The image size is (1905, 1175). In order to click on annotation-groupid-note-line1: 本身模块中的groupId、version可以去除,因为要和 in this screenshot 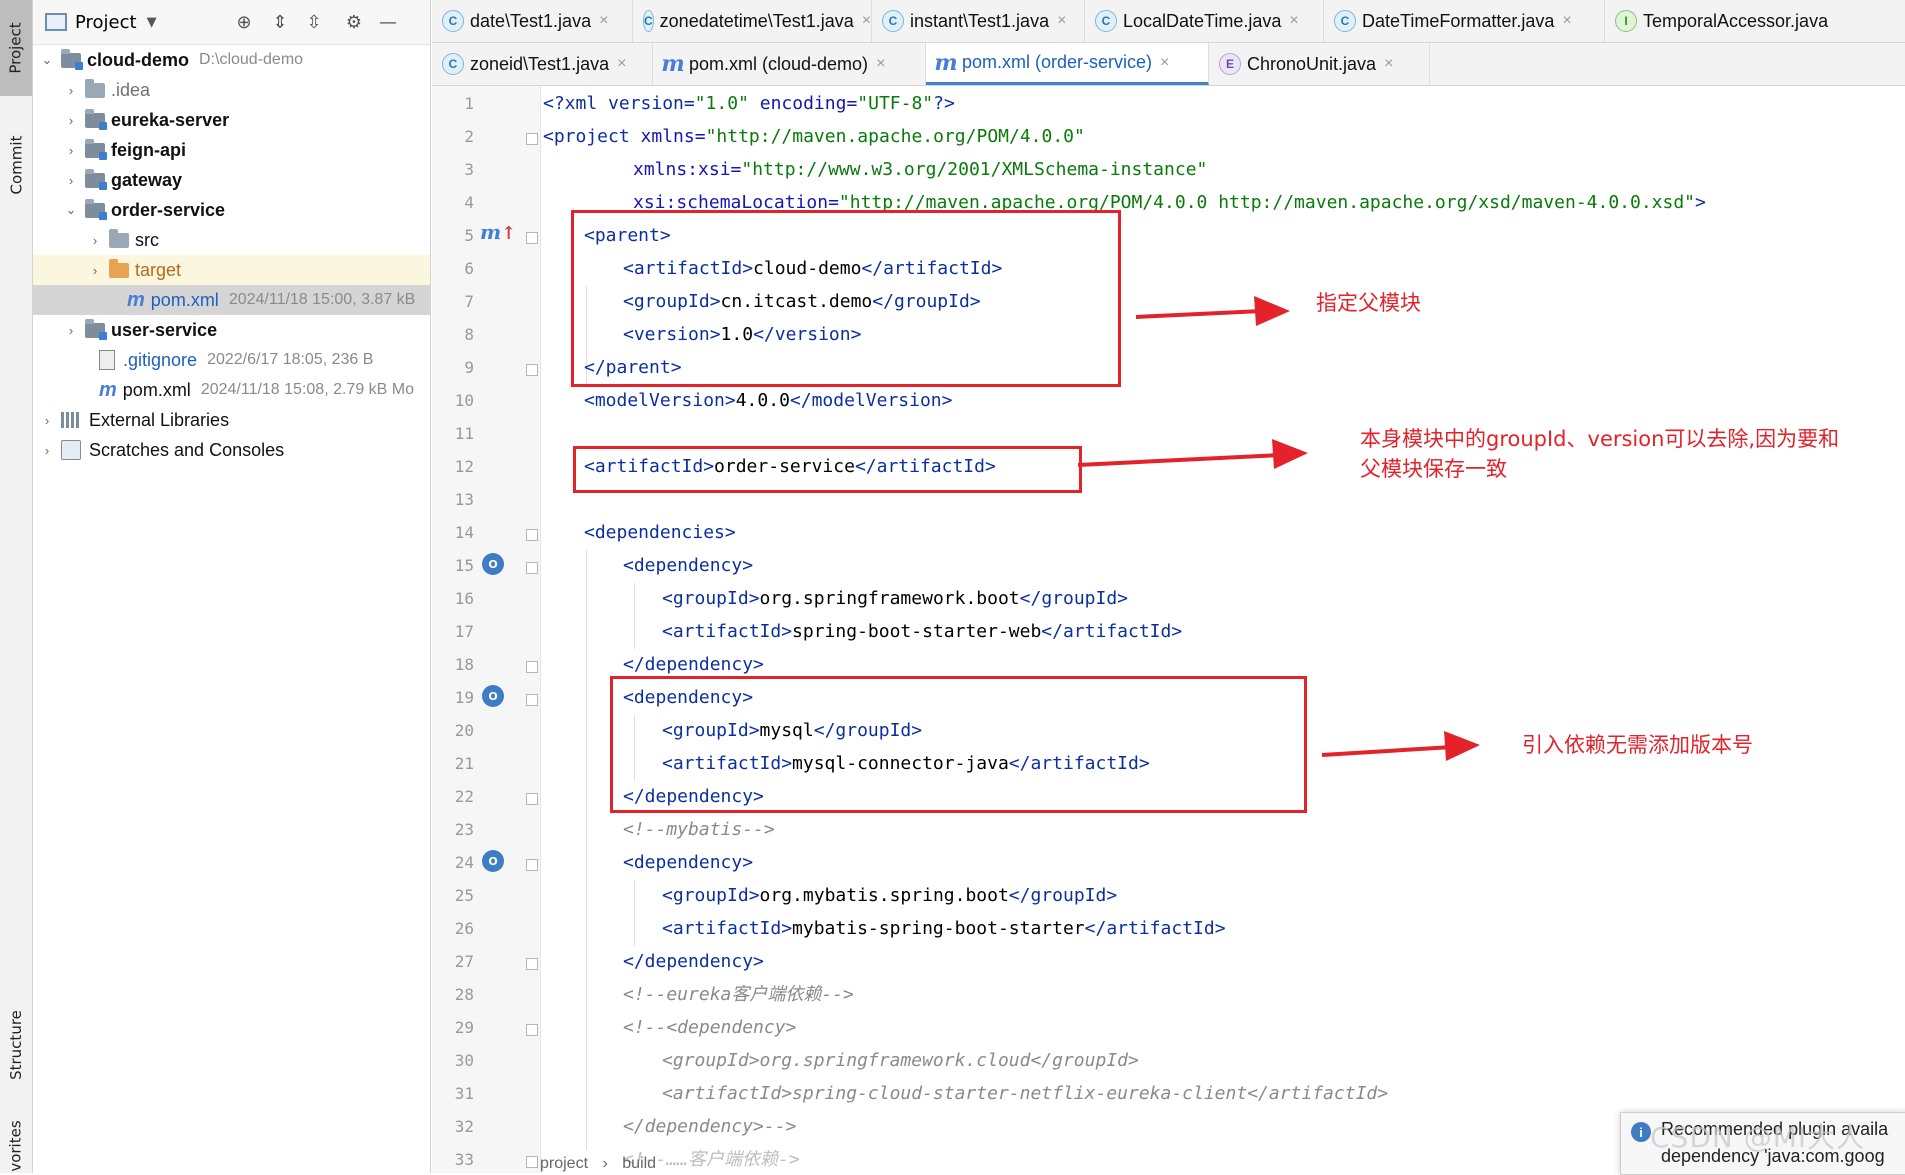, I will do `click(1600, 439)`.